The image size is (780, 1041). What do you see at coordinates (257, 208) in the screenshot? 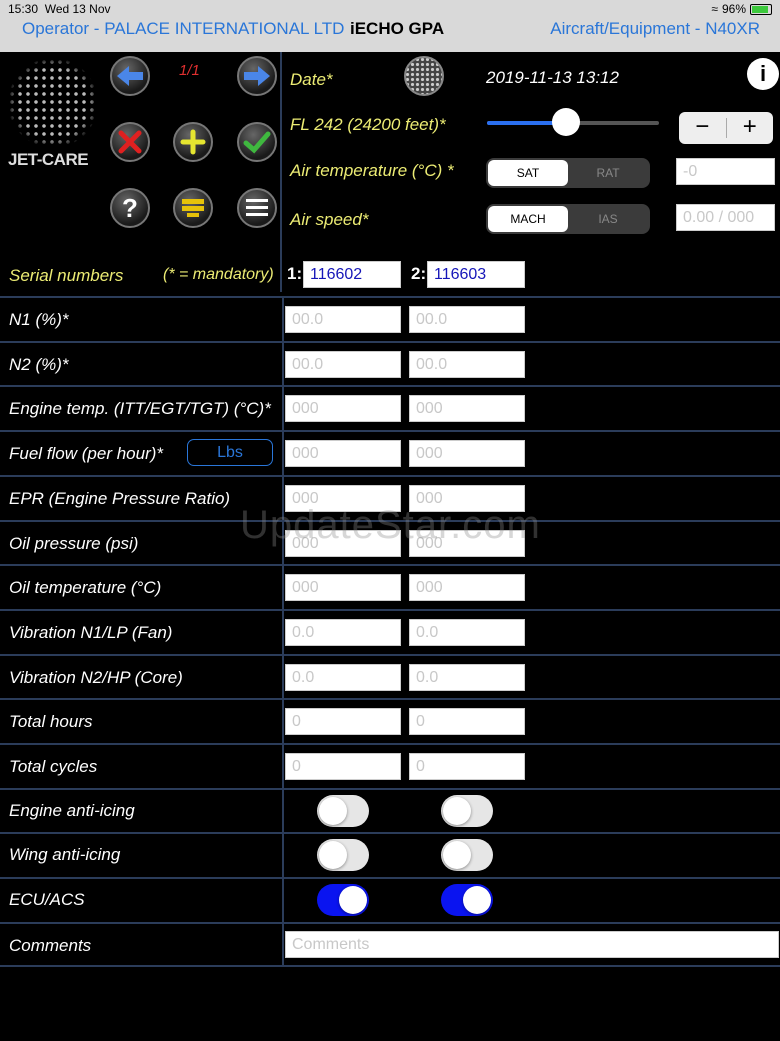
I see `menu-button` at bounding box center [257, 208].